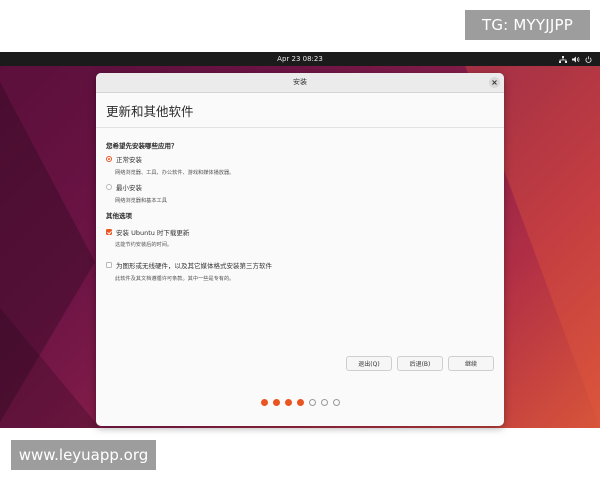  What do you see at coordinates (109, 187) in the screenshot?
I see `radio-button` at bounding box center [109, 187].